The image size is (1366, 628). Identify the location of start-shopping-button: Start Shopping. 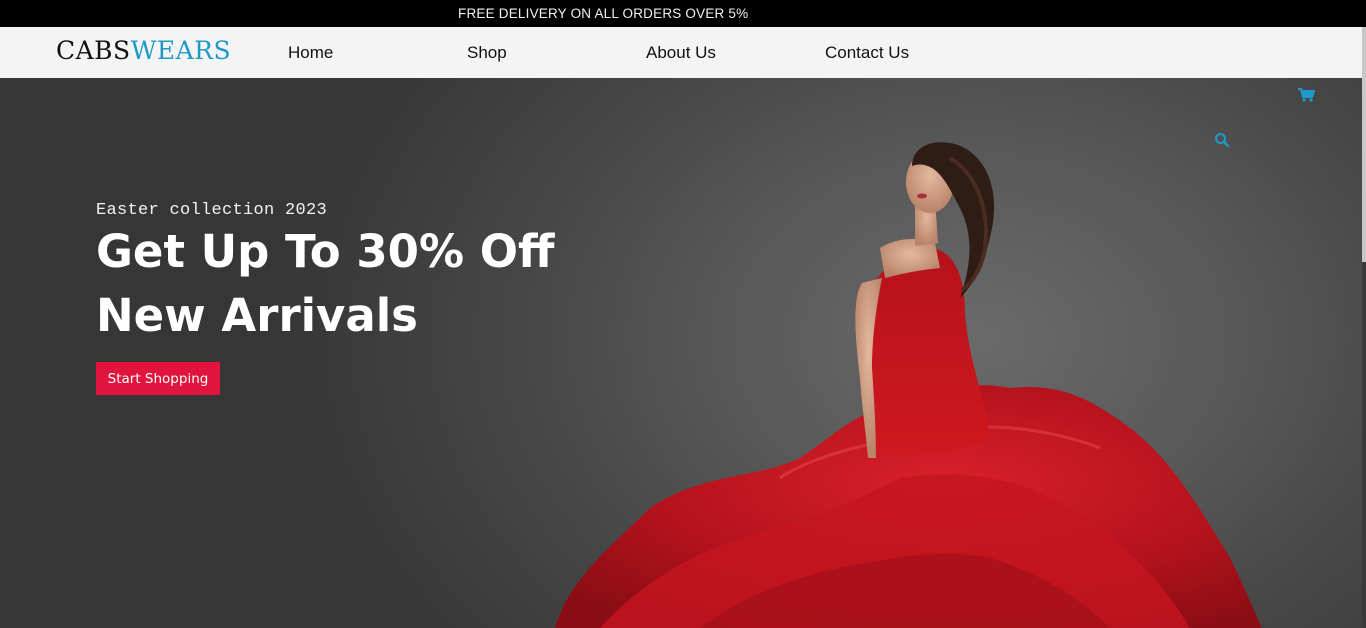
(158, 378).